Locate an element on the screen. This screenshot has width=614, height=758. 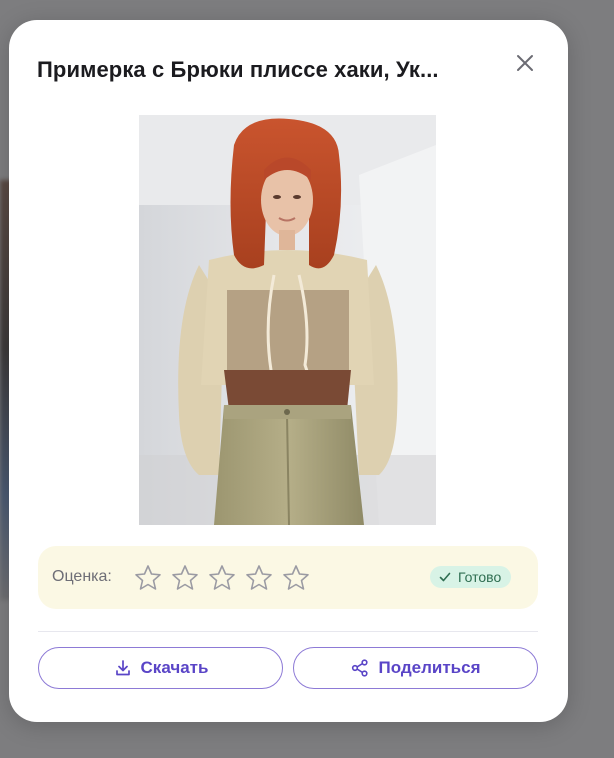
share-icon is located at coordinates (360, 668).